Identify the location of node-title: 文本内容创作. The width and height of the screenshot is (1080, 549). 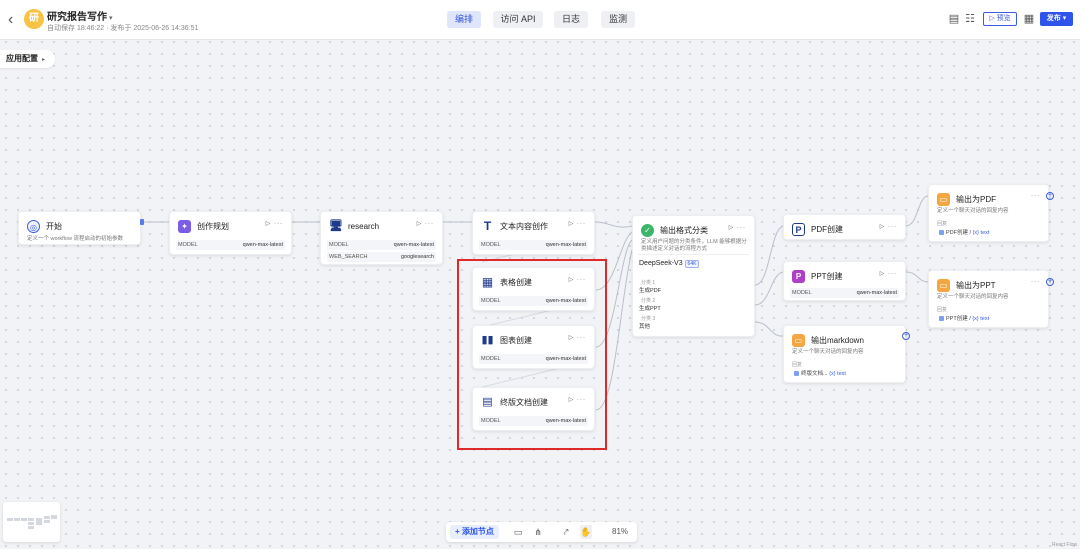
(524, 226).